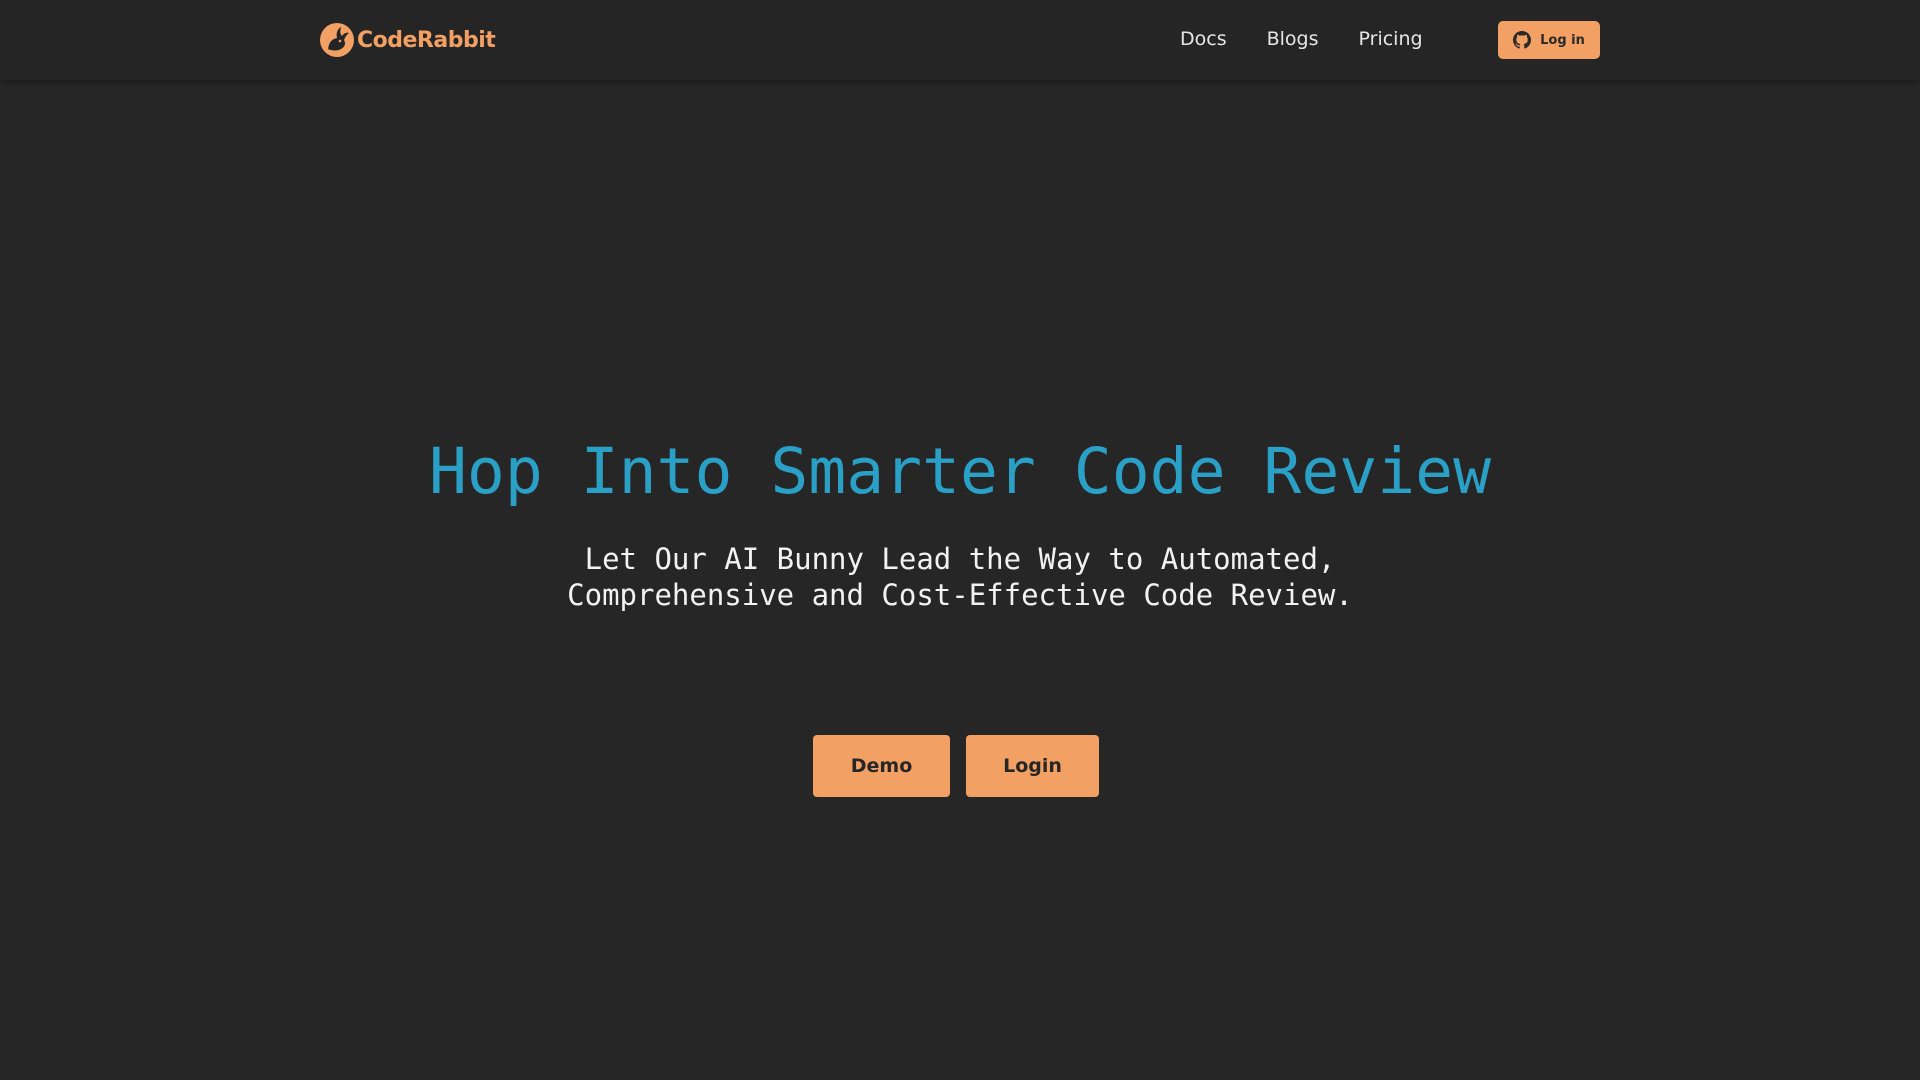 This screenshot has height=1080, width=1920. Describe the element at coordinates (960, 40) in the screenshot. I see `top-navbar: CodeRabbit Docs Blogs Pricing Log in` at that location.